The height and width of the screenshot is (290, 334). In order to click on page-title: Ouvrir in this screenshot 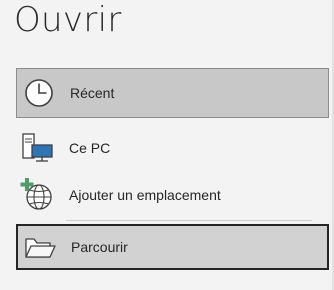, I will do `click(68, 20)`.